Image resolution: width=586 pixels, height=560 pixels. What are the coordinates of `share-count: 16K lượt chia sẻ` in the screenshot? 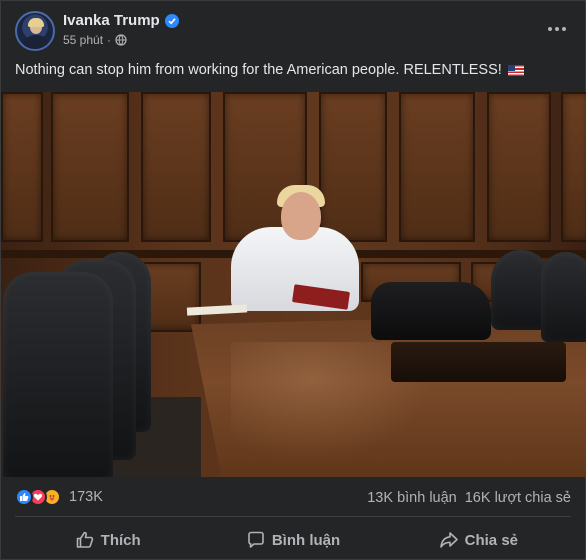 It's located at (518, 498).